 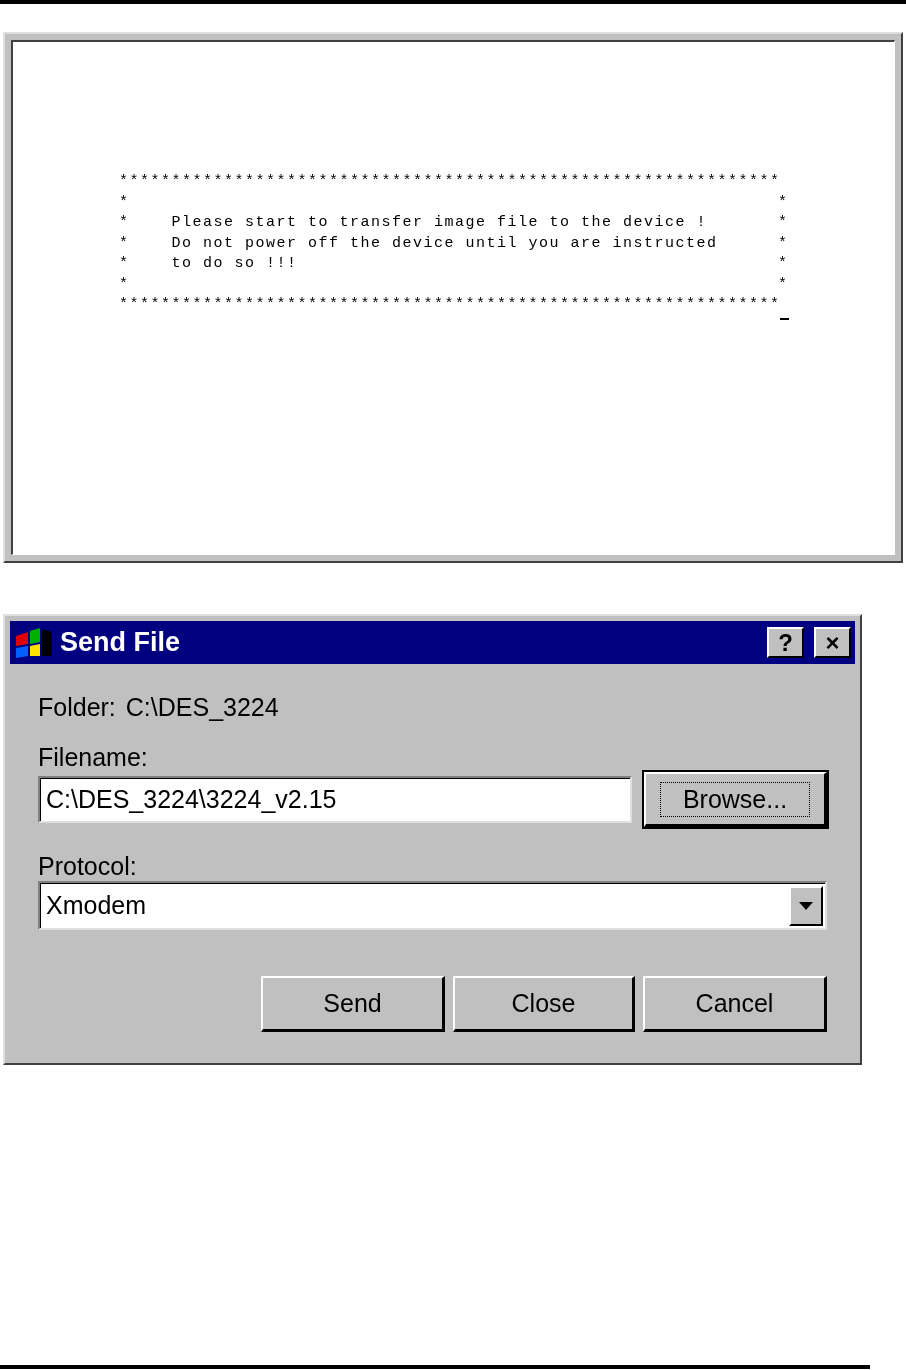 What do you see at coordinates (93, 757) in the screenshot?
I see `filename-label: Filename:` at bounding box center [93, 757].